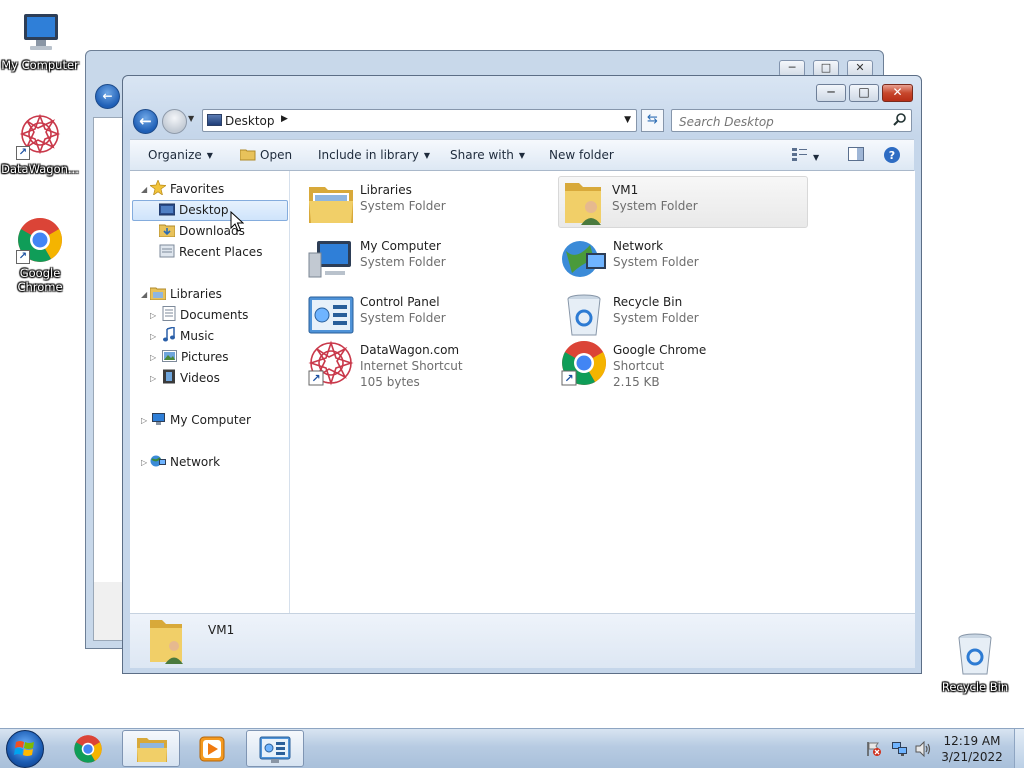 The height and width of the screenshot is (770, 1024). I want to click on history-dropdown-icon: ▼, so click(191, 118).